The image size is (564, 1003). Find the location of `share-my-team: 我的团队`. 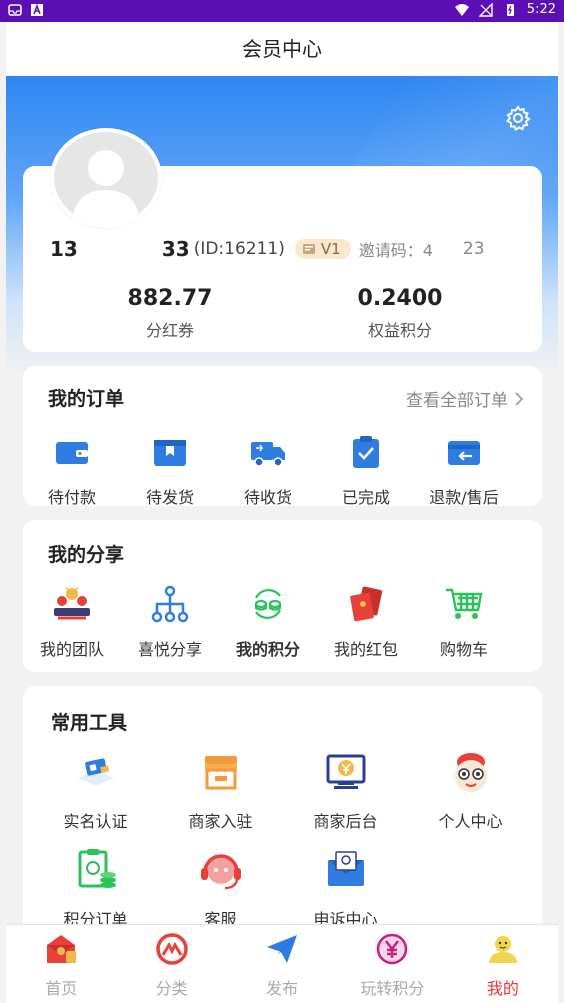

share-my-team: 我的团队 is located at coordinates (72, 622).